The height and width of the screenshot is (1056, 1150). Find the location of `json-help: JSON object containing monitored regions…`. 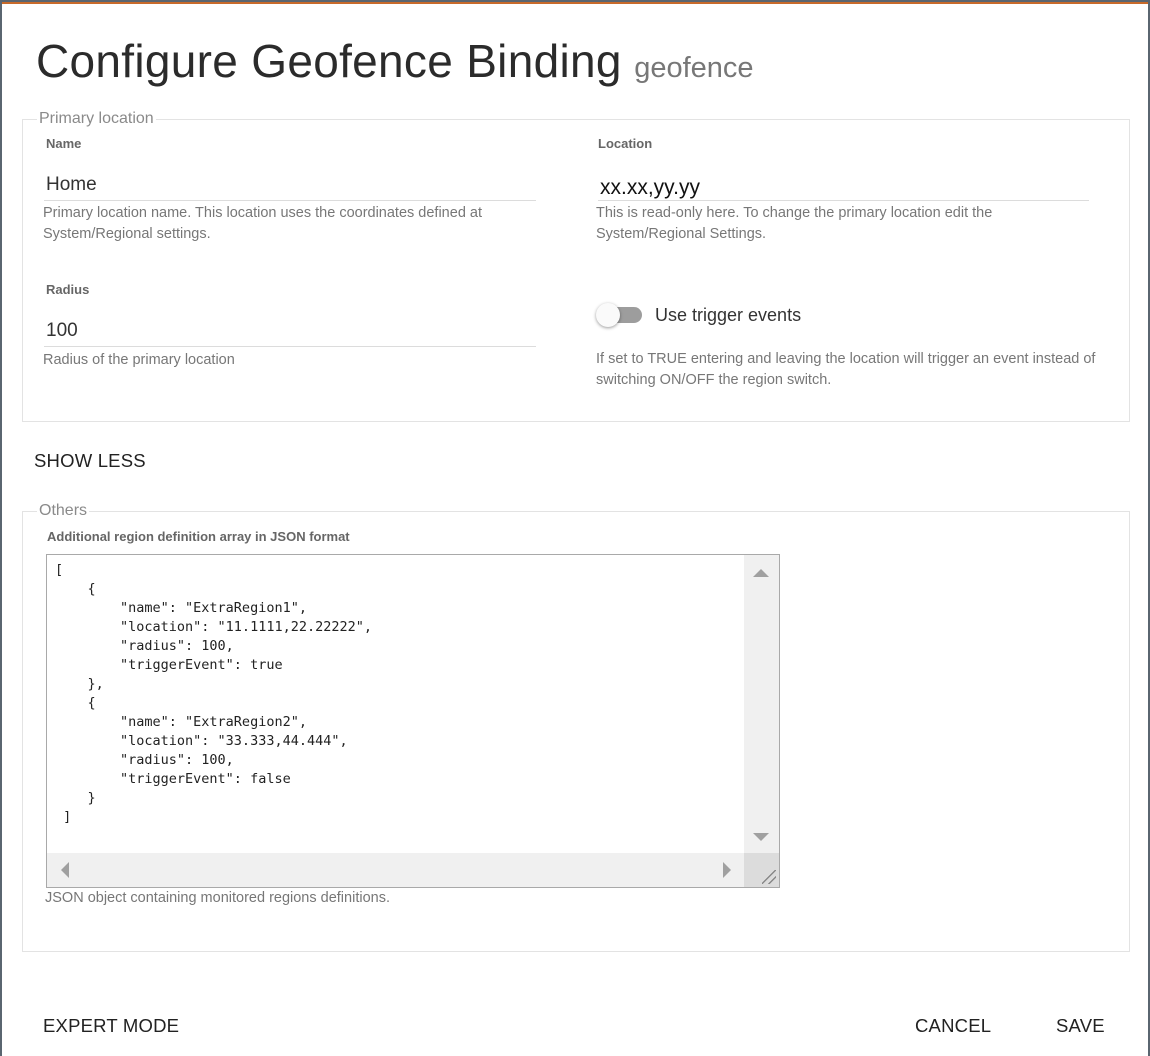

json-help: JSON object containing monitored regions… is located at coordinates (217, 898).